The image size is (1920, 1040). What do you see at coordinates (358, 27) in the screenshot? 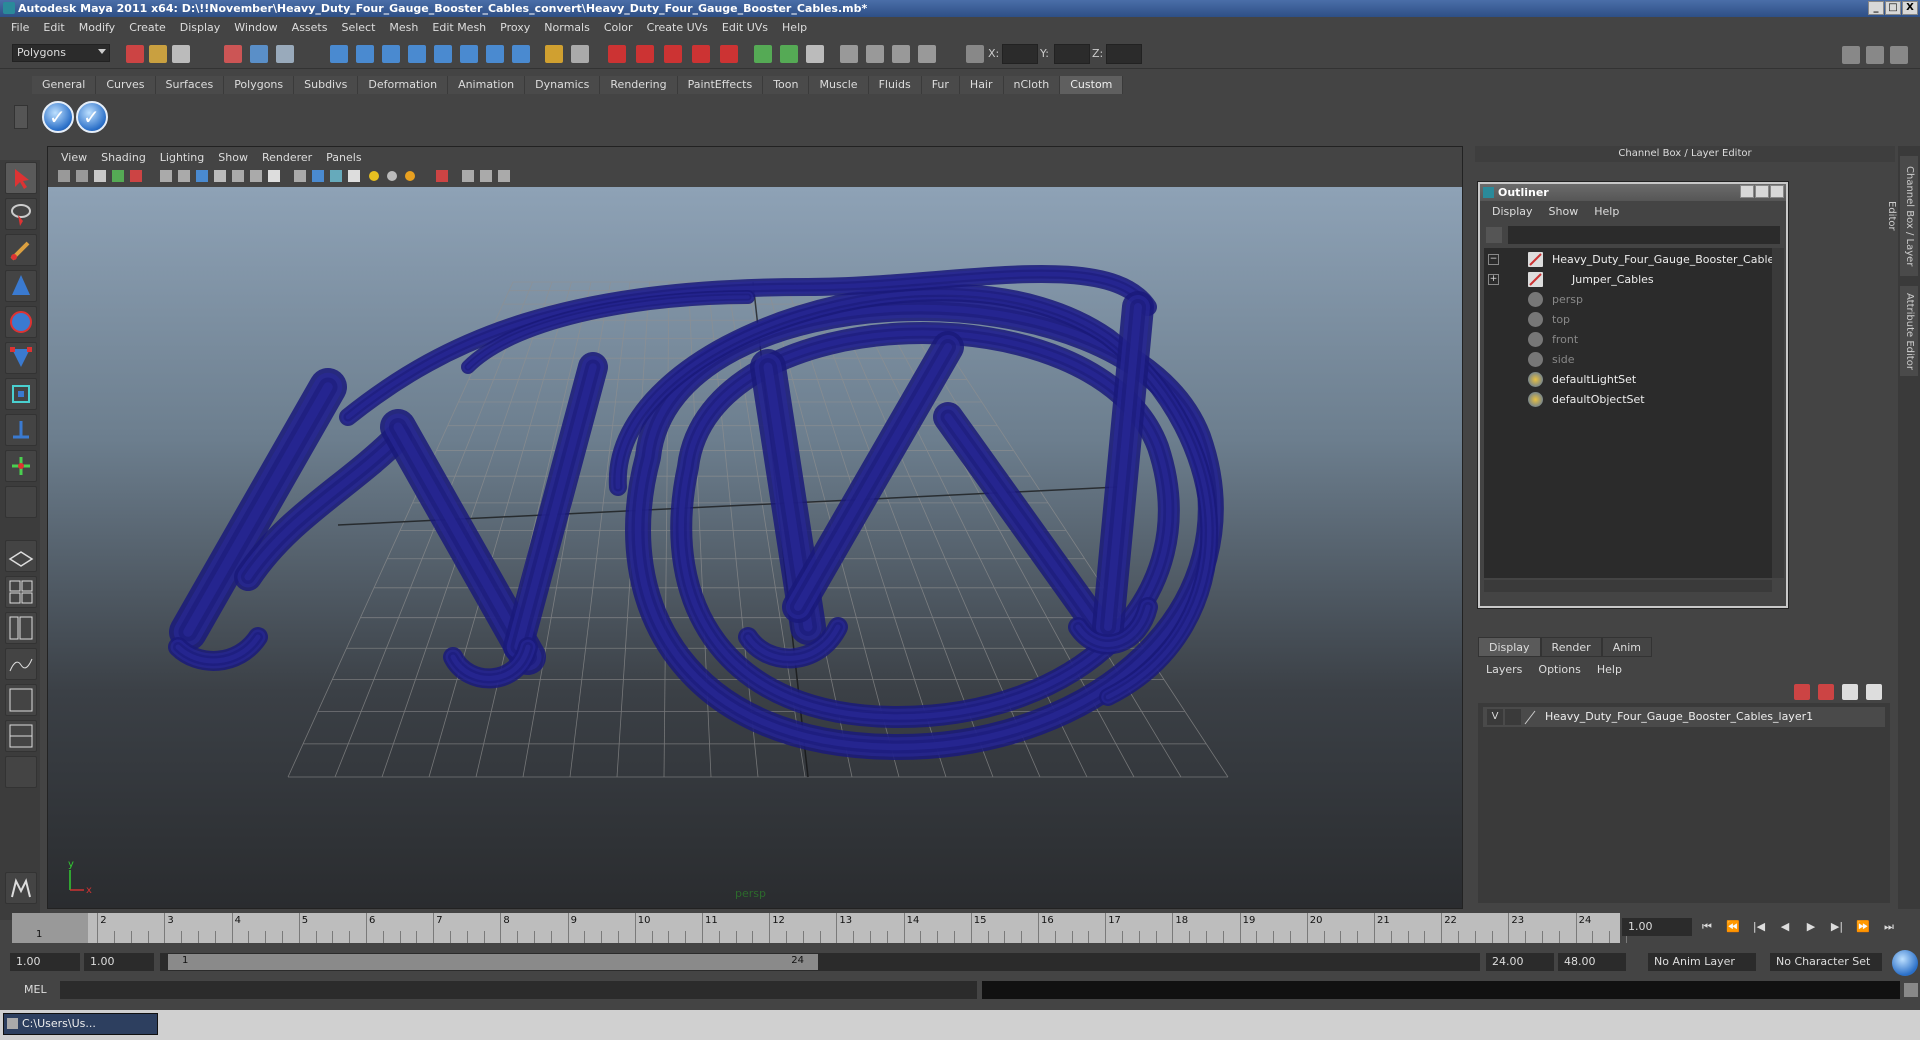
I see `menu-select: Select` at bounding box center [358, 27].